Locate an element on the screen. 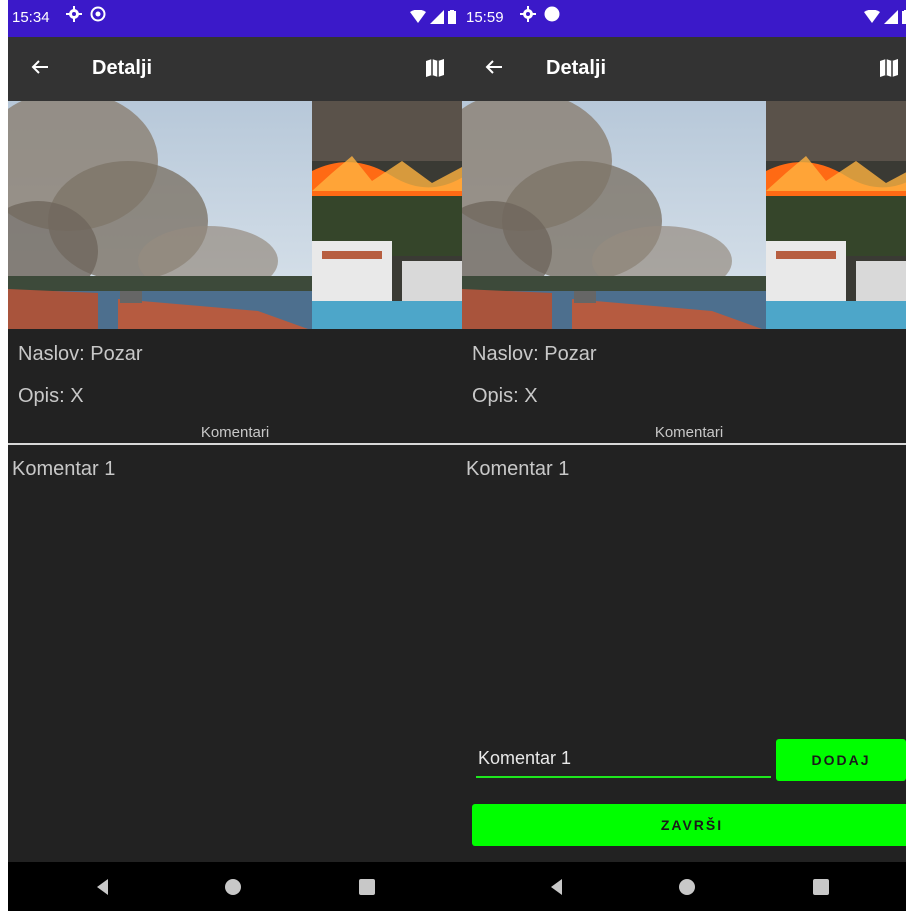  status-time: 15:59 is located at coordinates (485, 17).